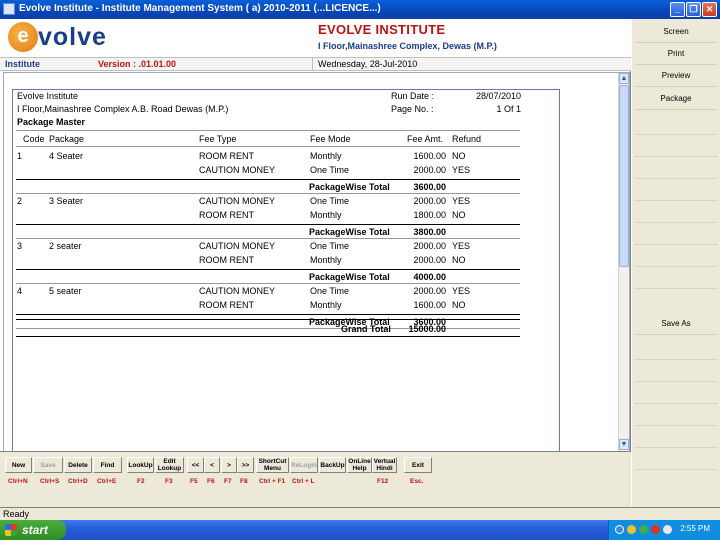 Image resolution: width=720 pixels, height=540 pixels. What do you see at coordinates (619, 529) in the screenshot?
I see `bluetooth-icon` at bounding box center [619, 529].